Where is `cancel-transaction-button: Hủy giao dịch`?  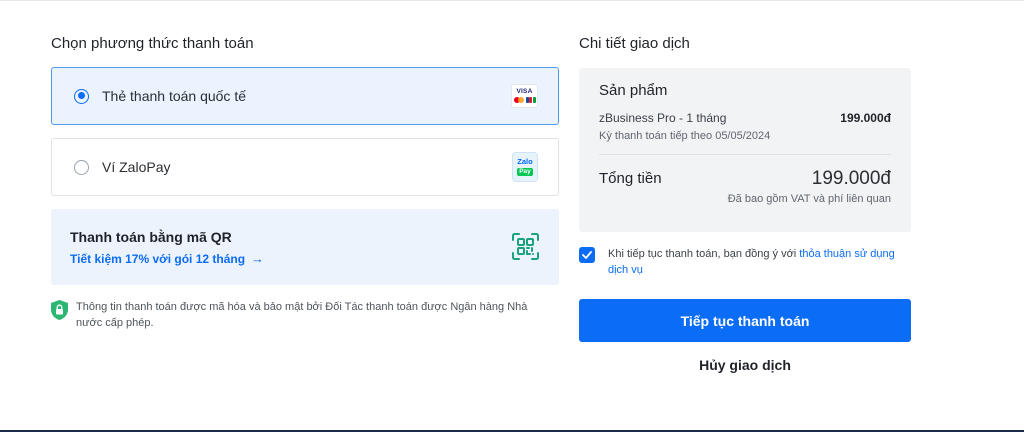 cancel-transaction-button: Hủy giao dịch is located at coordinates (745, 365).